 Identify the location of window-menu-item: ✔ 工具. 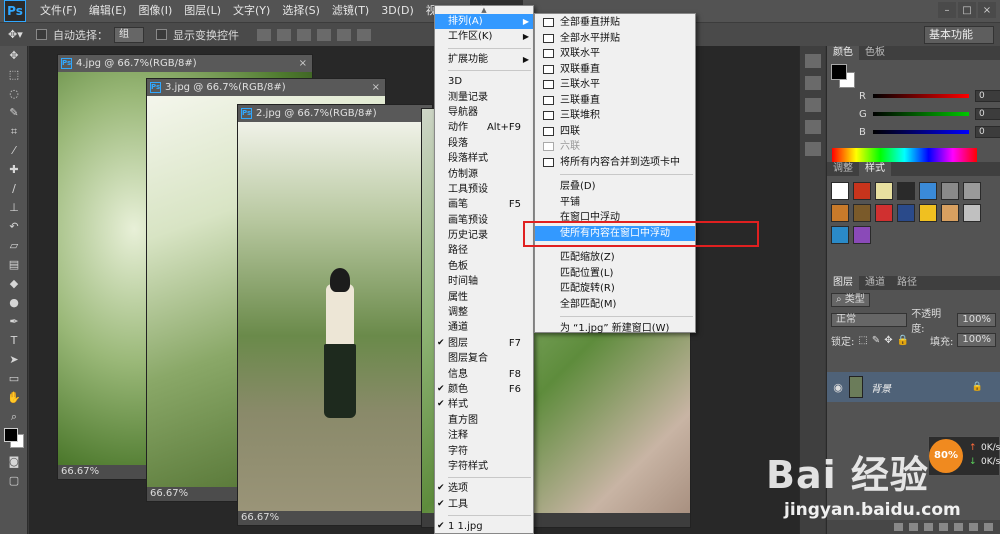
(484, 504).